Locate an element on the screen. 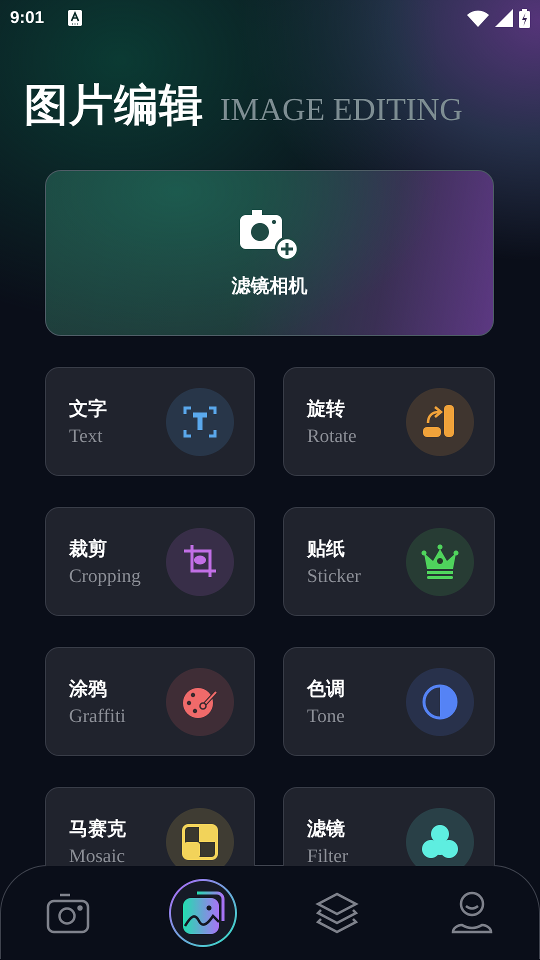 This screenshot has height=960, width=540. tool-subtitle: Rotate is located at coordinates (332, 437).